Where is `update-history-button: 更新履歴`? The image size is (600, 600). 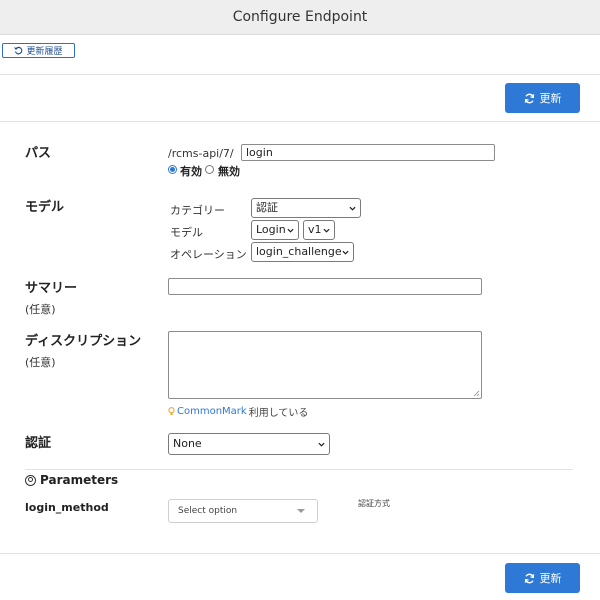
update-history-button: 更新履歴 is located at coordinates (38, 50).